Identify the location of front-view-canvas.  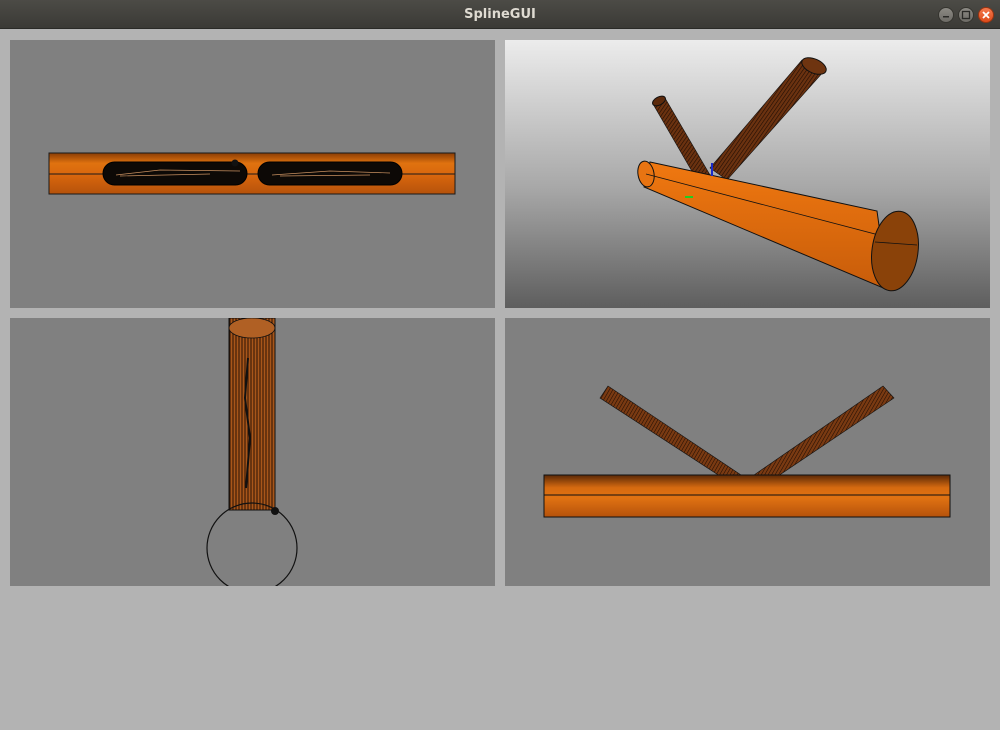
(747, 451).